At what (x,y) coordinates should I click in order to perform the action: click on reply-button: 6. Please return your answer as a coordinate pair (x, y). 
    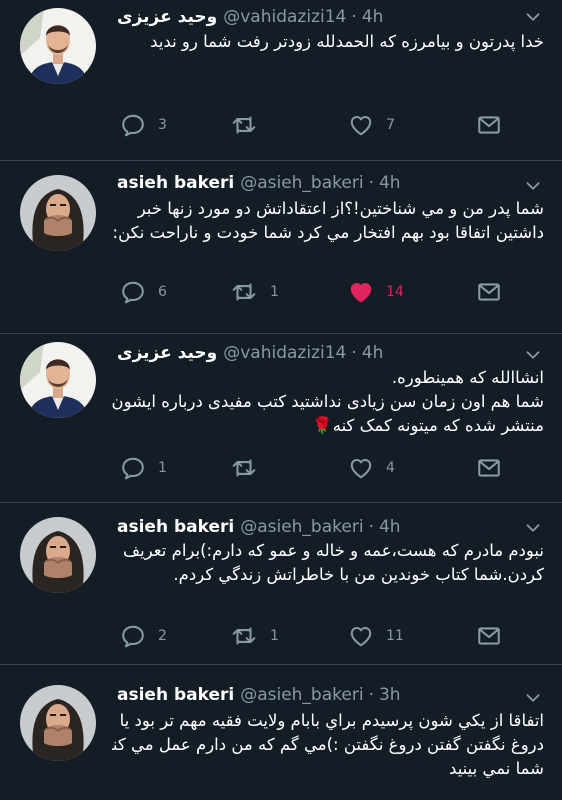
    Looking at the image, I should click on (143, 292).